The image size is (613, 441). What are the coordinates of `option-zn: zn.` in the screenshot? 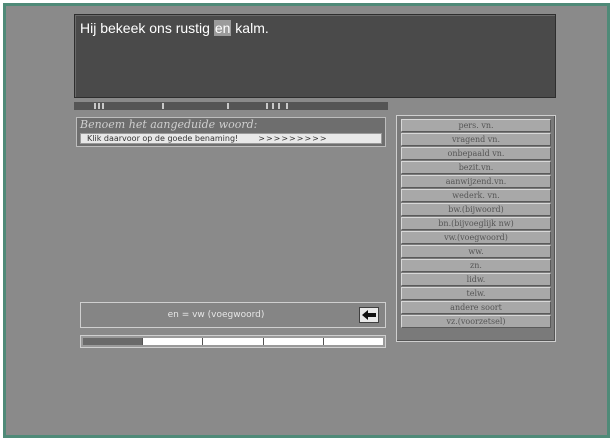 It's located at (476, 265).